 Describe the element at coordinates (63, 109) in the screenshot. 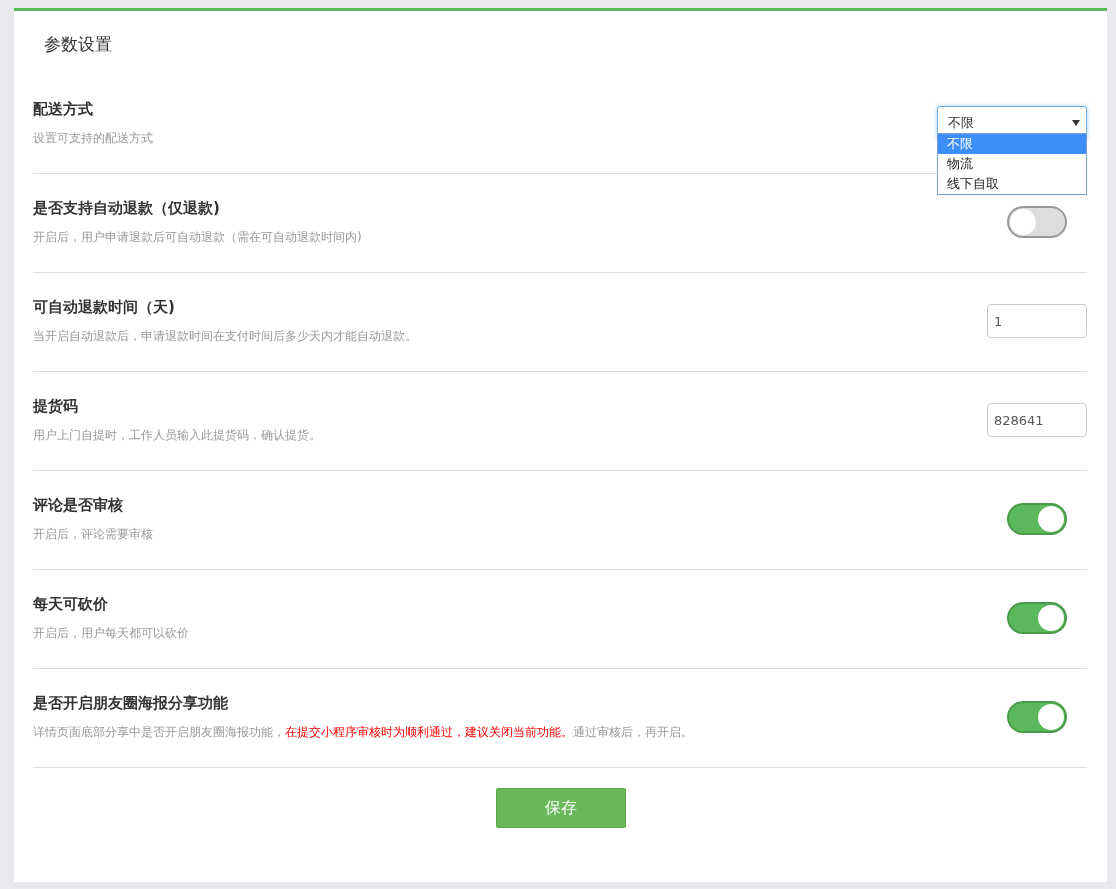

I see `setting-title: 配送方式` at that location.